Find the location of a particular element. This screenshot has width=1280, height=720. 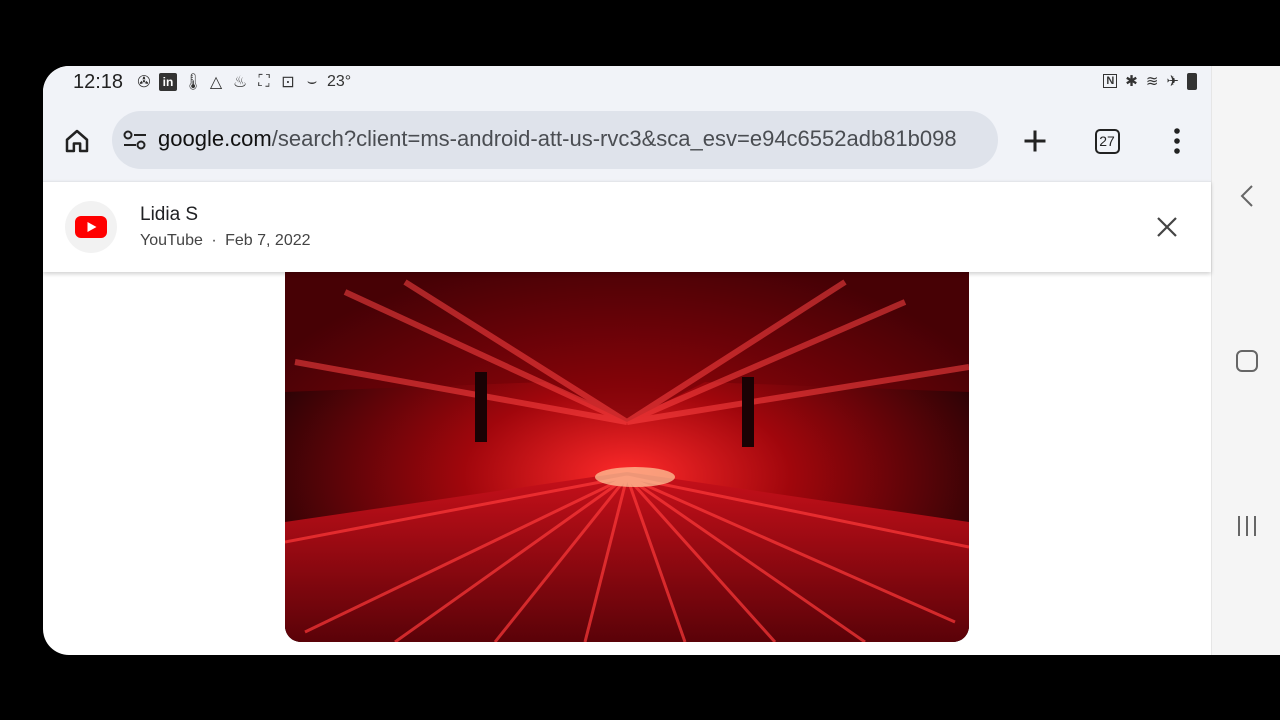

close-icon is located at coordinates (1167, 227).